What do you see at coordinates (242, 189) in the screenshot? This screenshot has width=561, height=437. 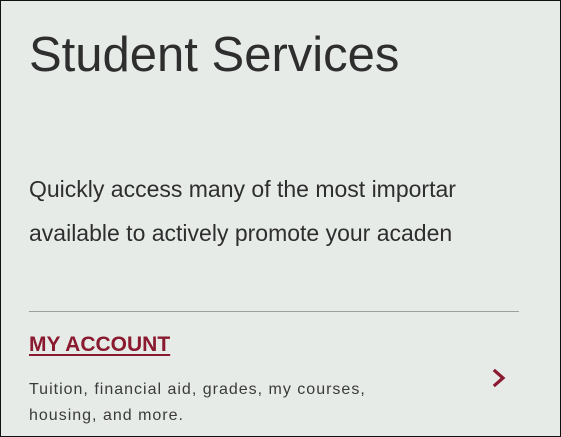 I see `intro-line-1: Quickly access many of the most importar` at bounding box center [242, 189].